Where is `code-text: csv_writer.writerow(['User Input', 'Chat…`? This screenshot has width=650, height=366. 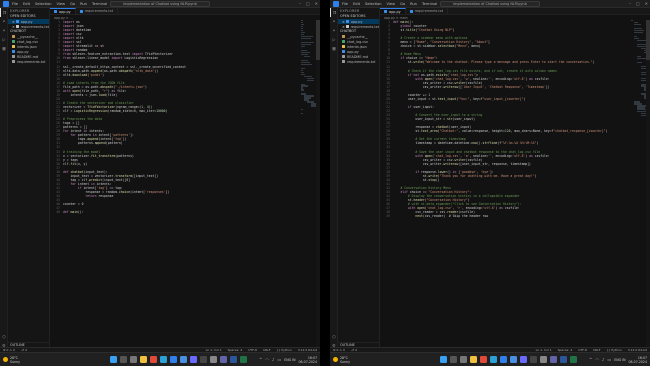
code-text: csv_writer.writerow(['User Input', 'Chat… is located at coordinates (486, 86).